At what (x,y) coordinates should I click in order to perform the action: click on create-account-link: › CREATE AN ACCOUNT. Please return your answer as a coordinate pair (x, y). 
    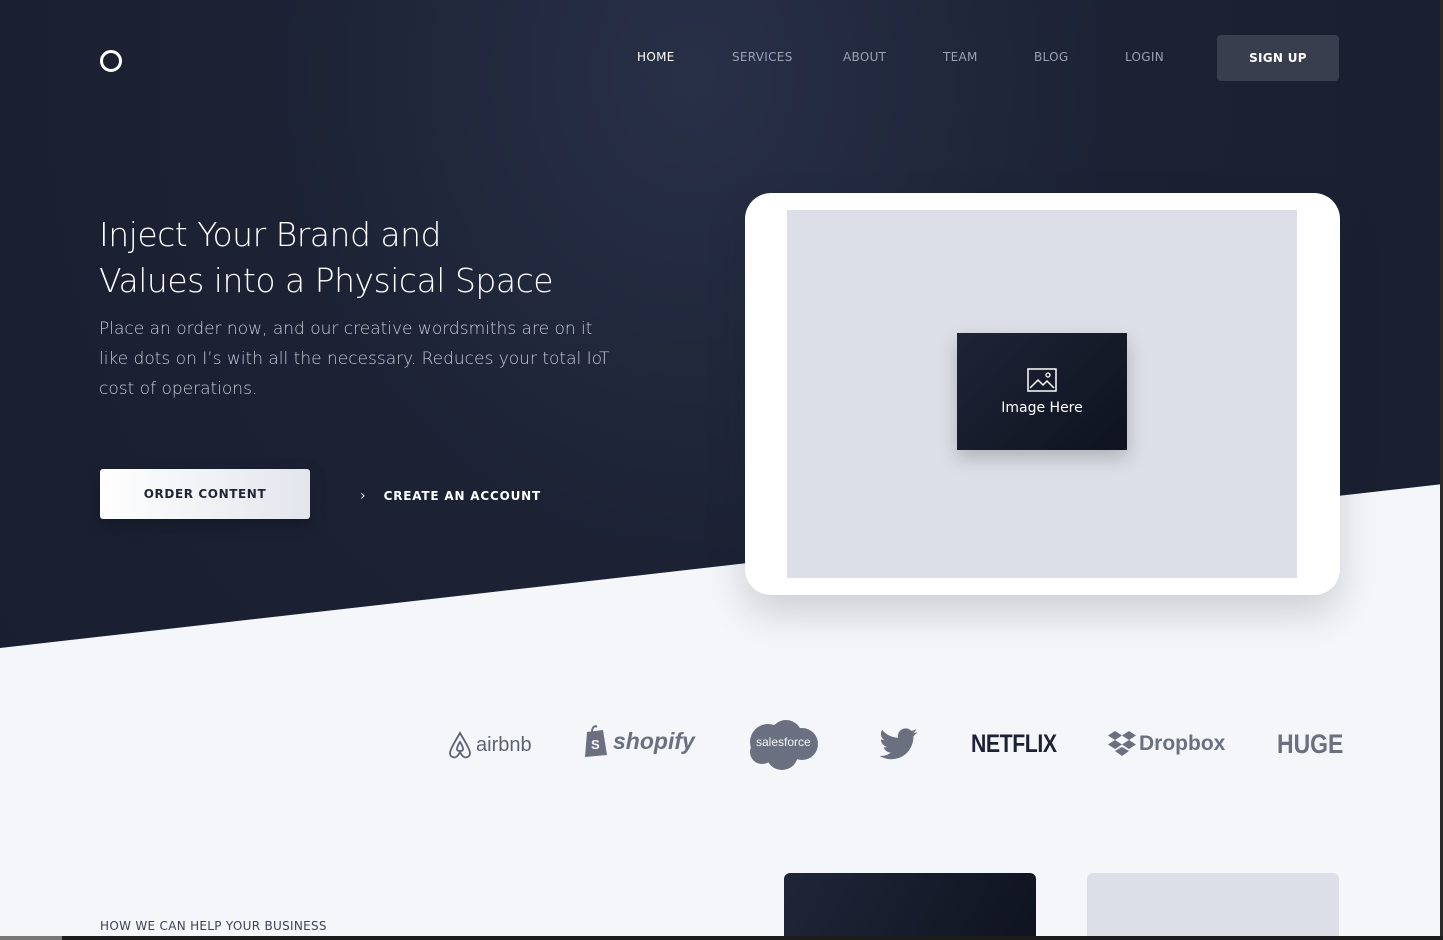
    Looking at the image, I should click on (450, 496).